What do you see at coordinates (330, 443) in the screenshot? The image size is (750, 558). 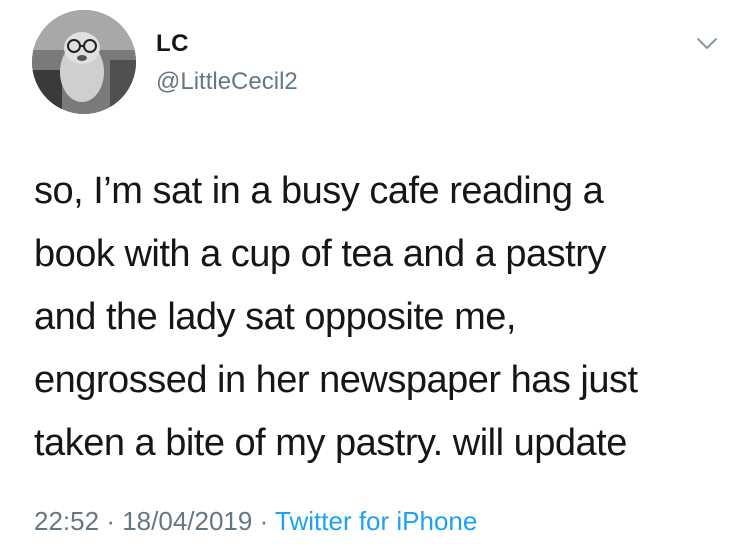 I see `tweet-text-line: taken a bite of my pastry. will update` at bounding box center [330, 443].